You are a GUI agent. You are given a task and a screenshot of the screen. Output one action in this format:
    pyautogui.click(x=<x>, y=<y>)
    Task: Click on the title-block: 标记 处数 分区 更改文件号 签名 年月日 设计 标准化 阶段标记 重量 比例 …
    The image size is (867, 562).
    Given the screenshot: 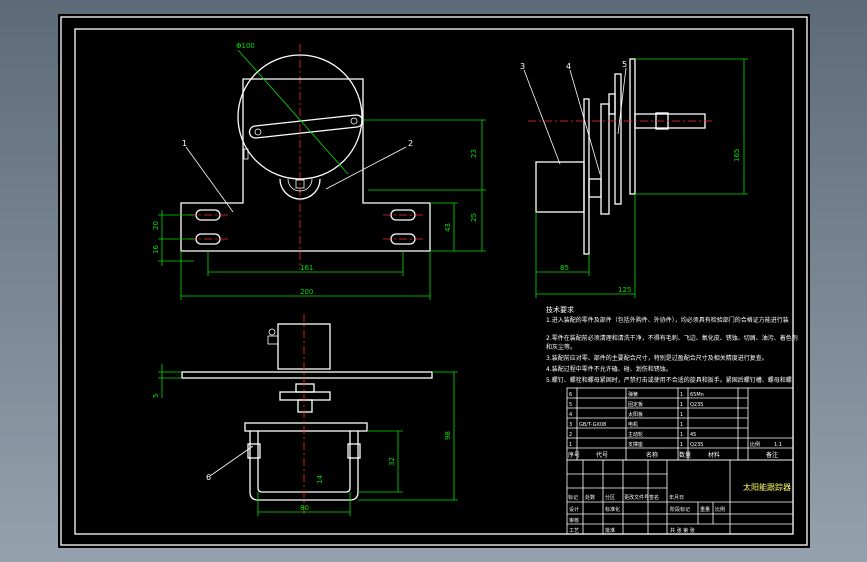 What is the action you would take?
    pyautogui.click(x=680, y=497)
    